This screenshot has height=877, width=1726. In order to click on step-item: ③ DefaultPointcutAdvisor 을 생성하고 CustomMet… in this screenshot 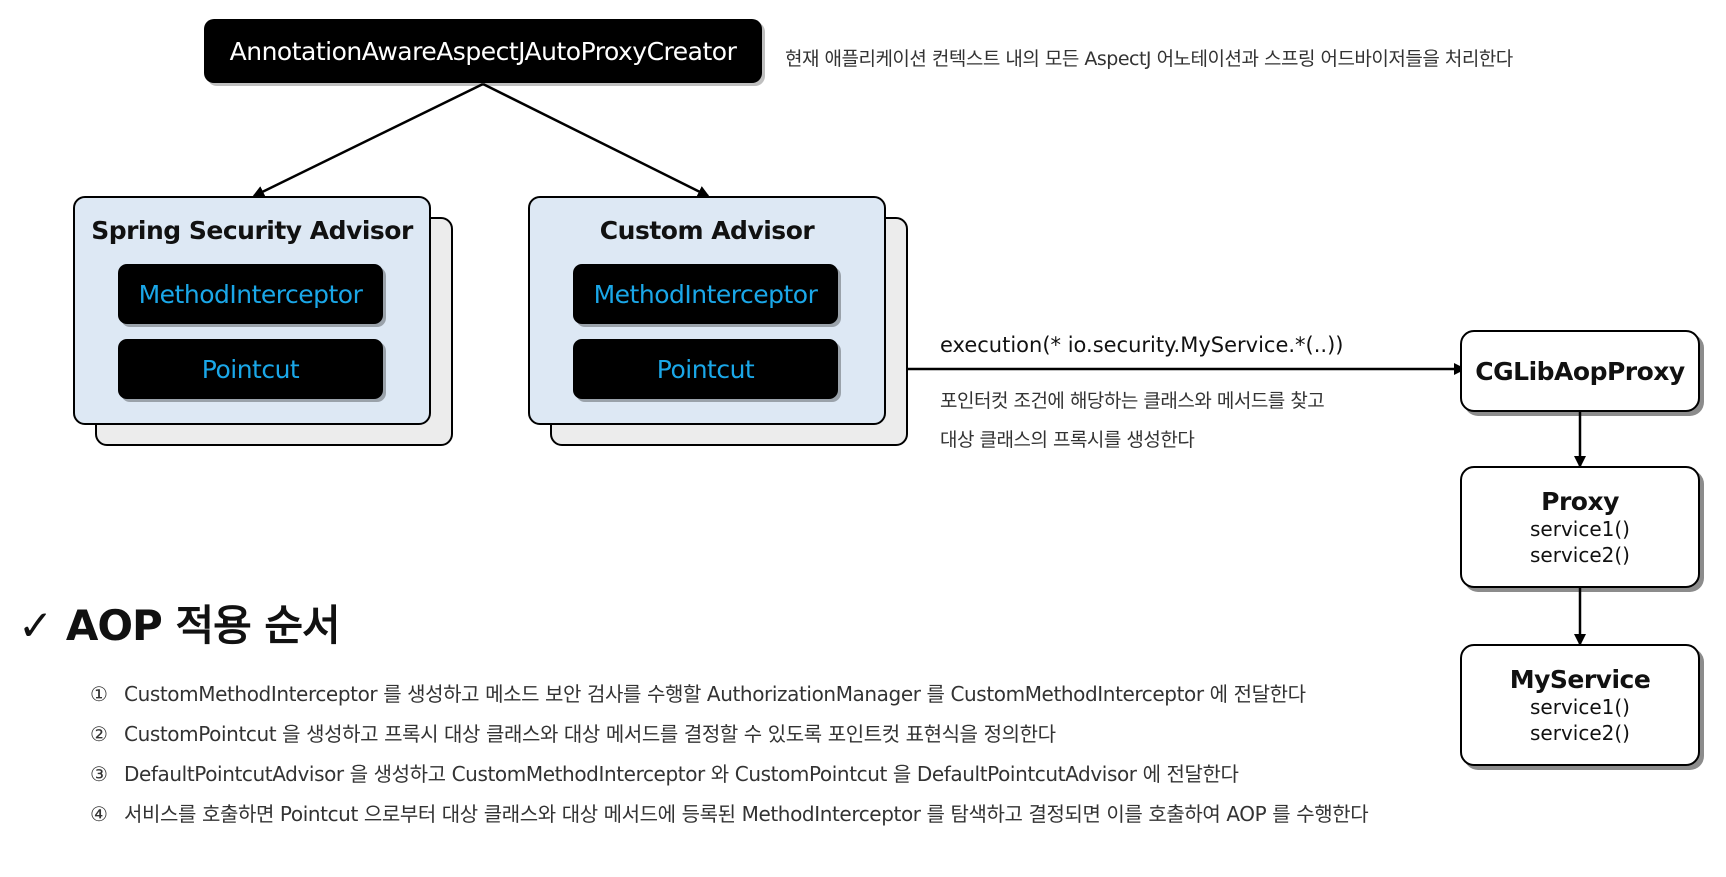, I will do `click(664, 772)`.